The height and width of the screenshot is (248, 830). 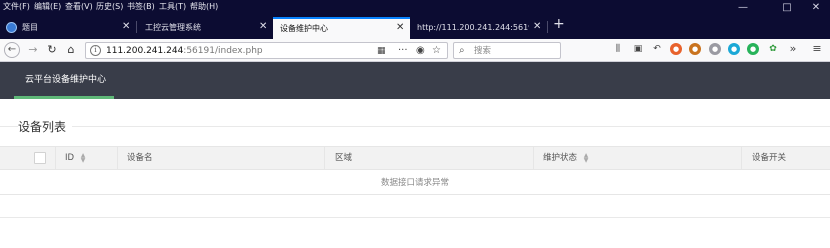 What do you see at coordinates (618, 49) in the screenshot?
I see `library-icon: ⫼` at bounding box center [618, 49].